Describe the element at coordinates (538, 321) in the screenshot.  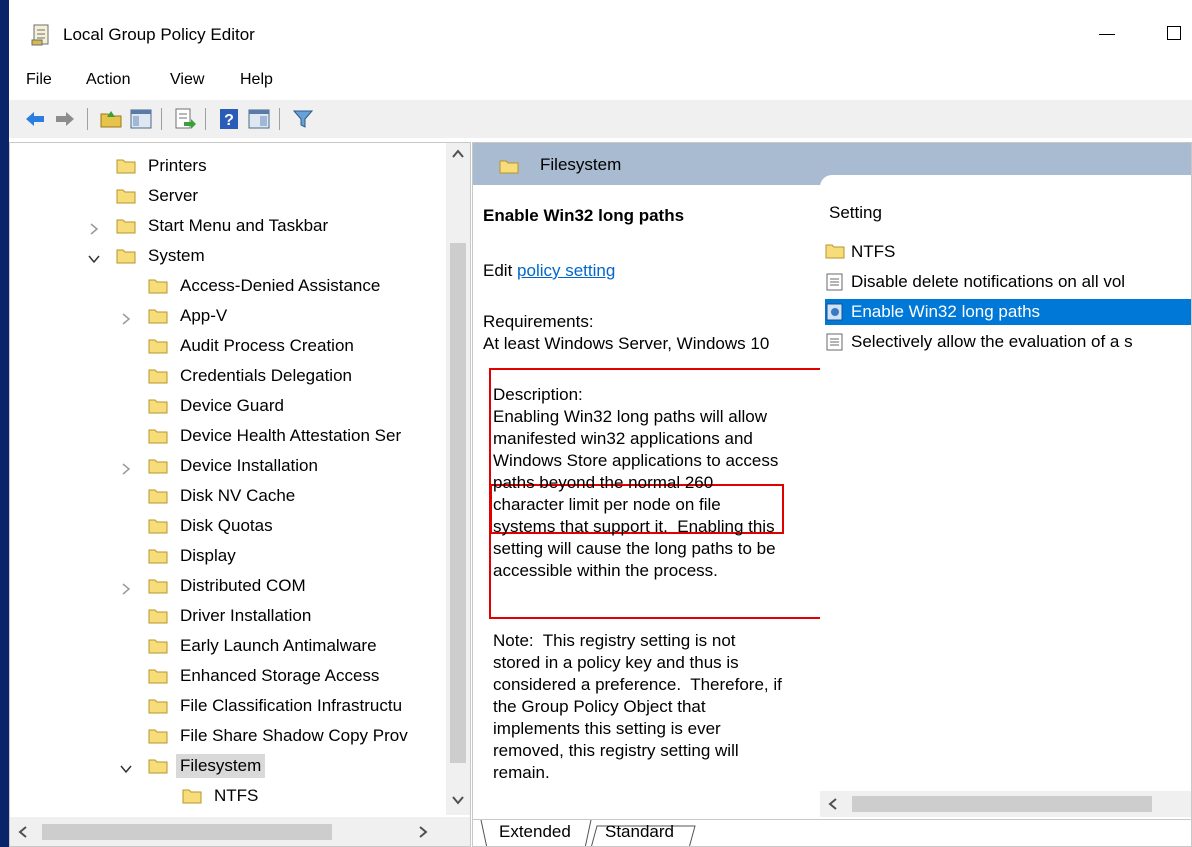
I see `requirements-label: Requirements:` at that location.